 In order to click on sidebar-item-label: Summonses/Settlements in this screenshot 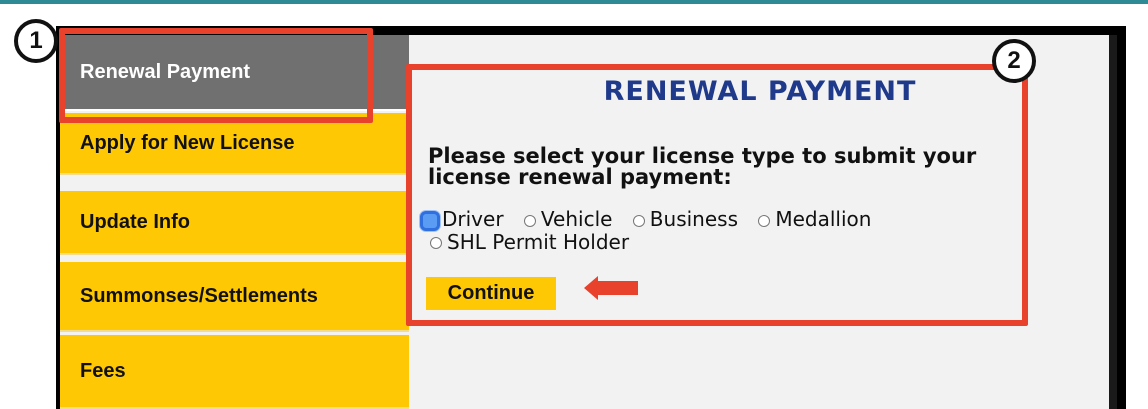, I will do `click(199, 295)`.